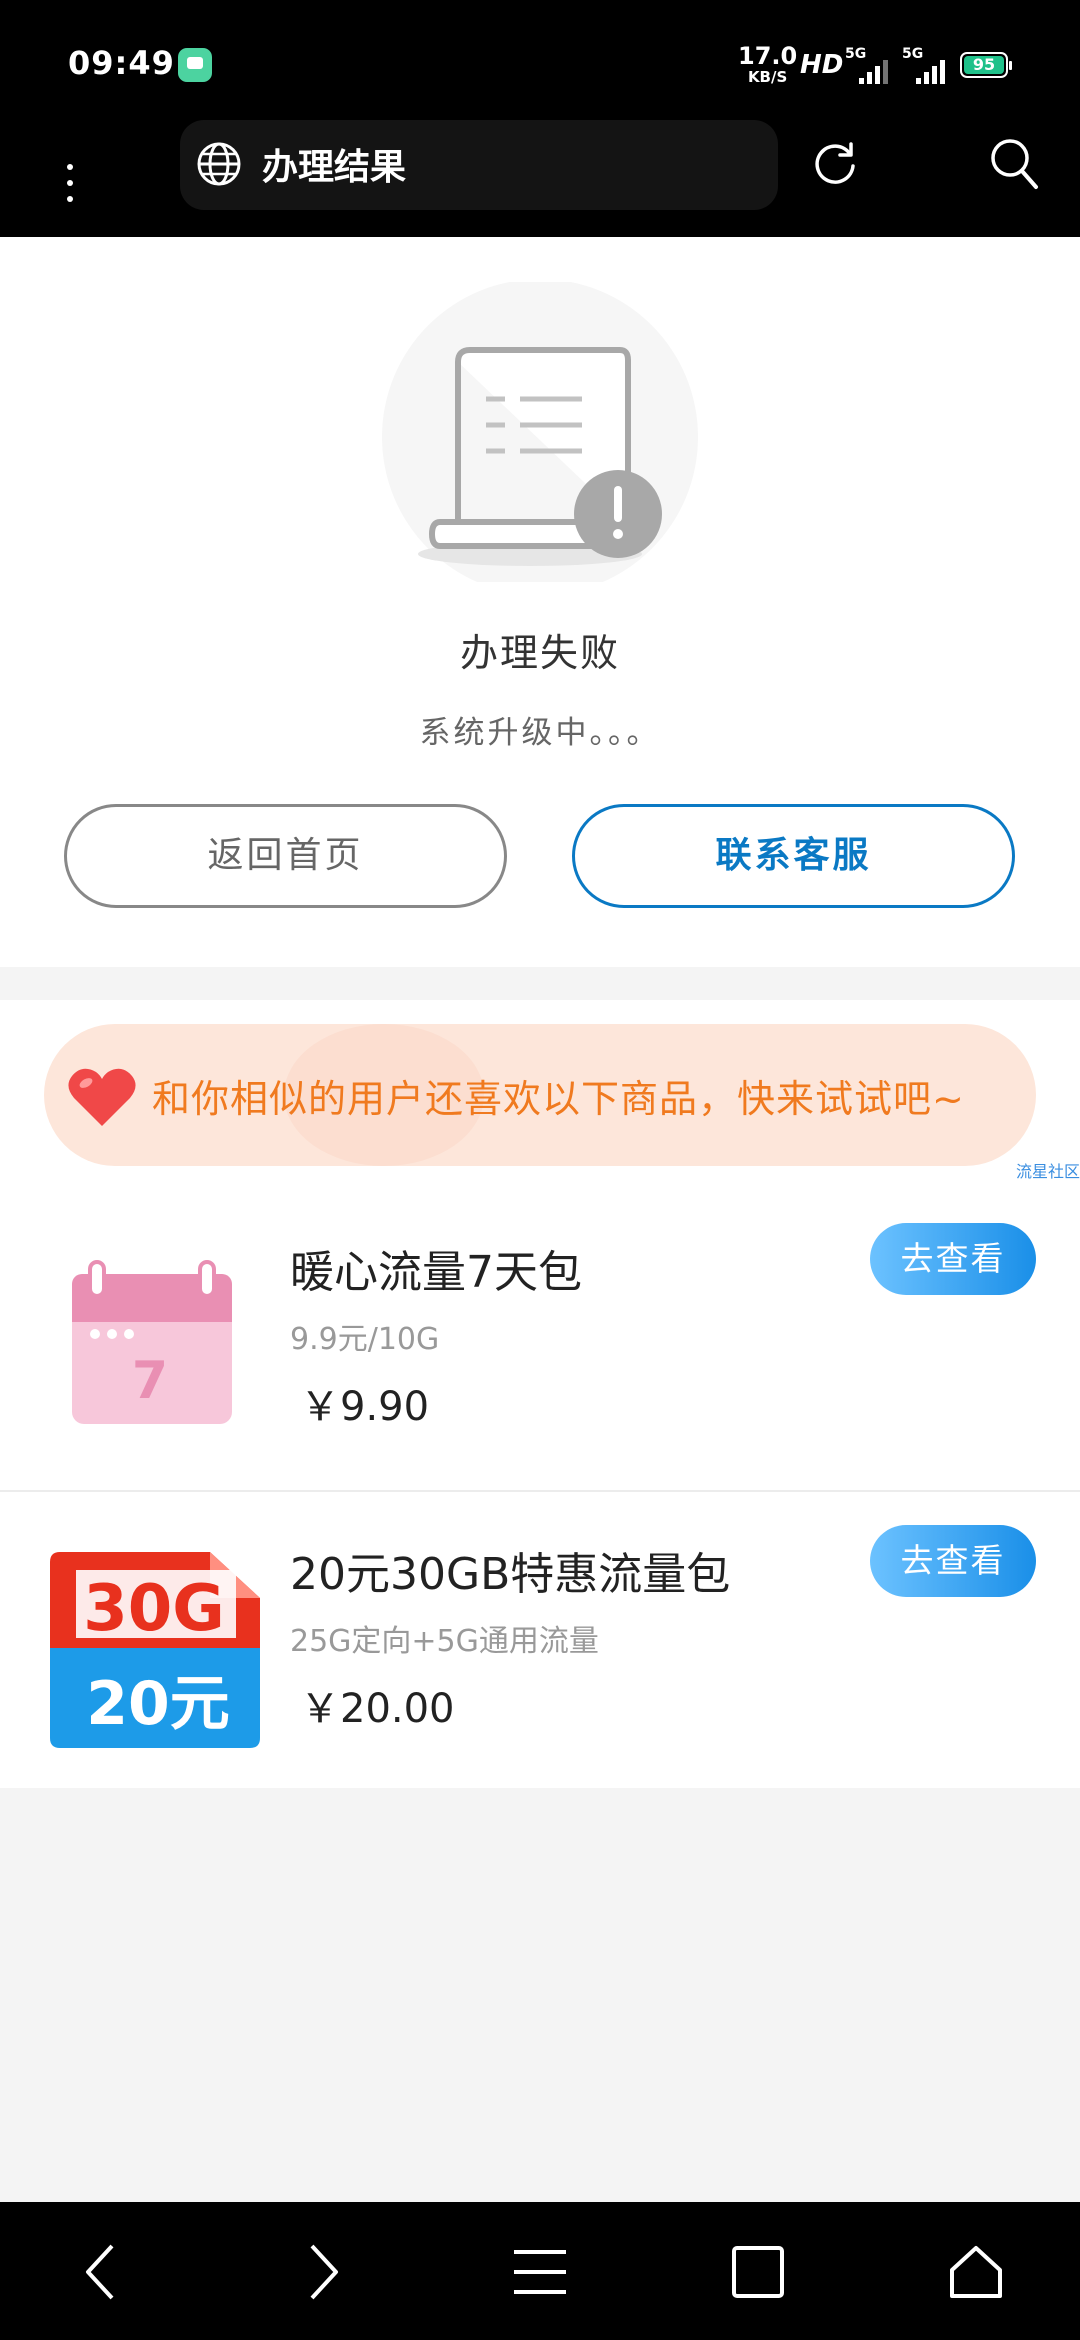 Image resolution: width=1080 pixels, height=2340 pixels. Describe the element at coordinates (767, 77) in the screenshot. I see `network-speed-unit: KB/S` at that location.